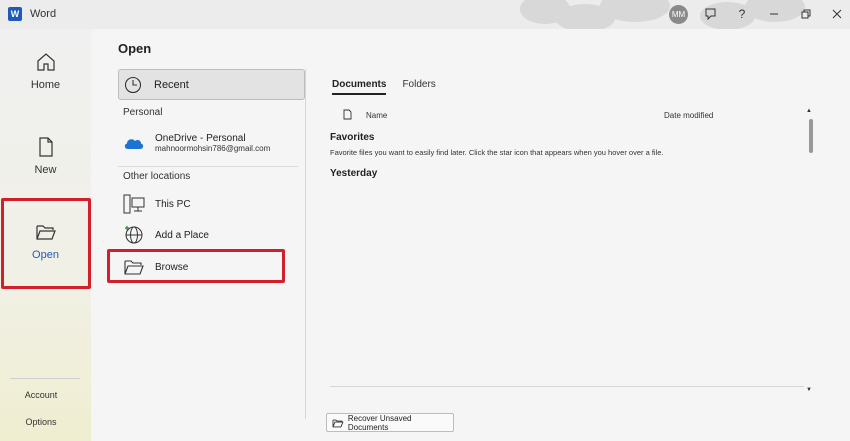  I want to click on panel-divider, so click(305, 244).